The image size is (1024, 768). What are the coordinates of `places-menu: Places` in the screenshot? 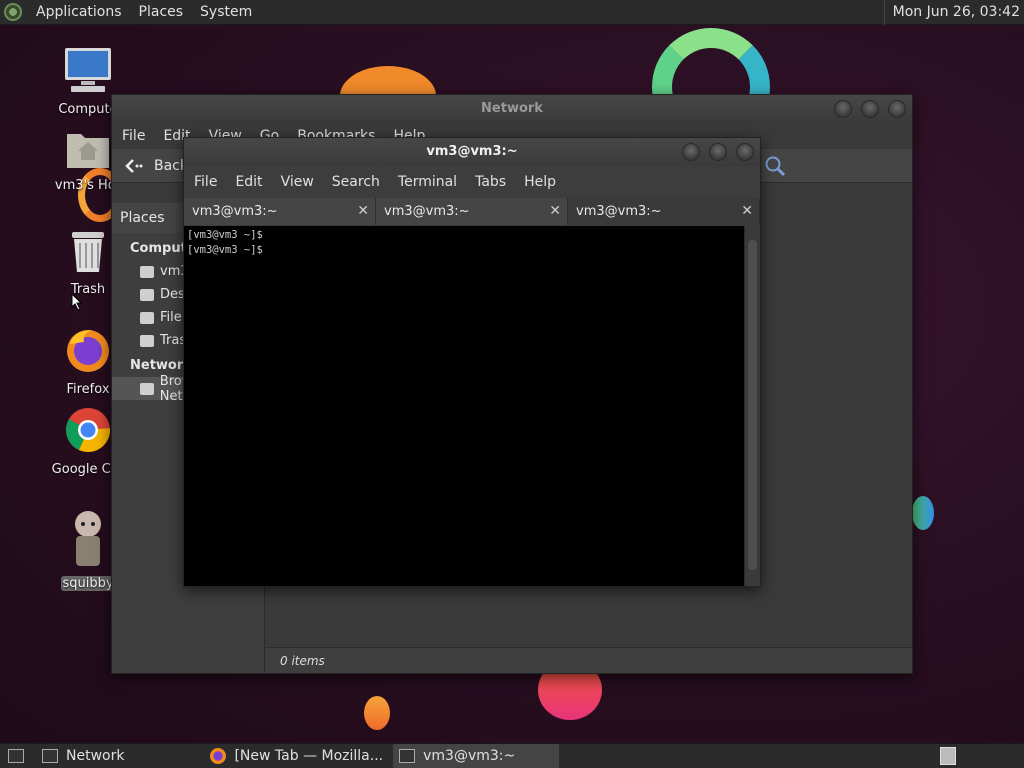 It's located at (161, 12).